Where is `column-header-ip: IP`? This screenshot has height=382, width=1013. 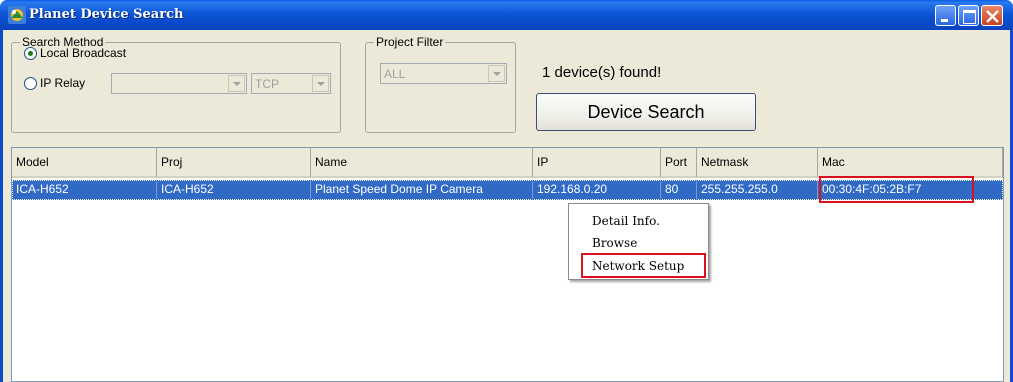 column-header-ip: IP is located at coordinates (597, 163).